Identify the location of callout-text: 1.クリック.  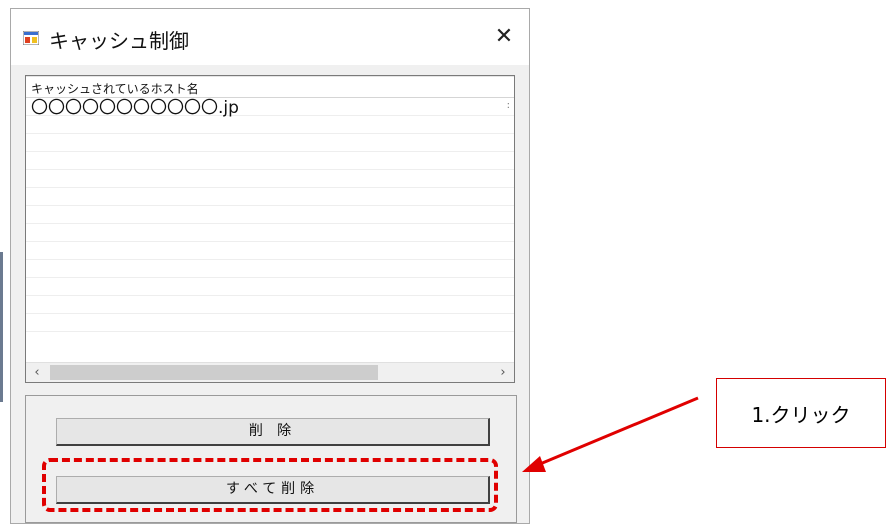
(801, 414).